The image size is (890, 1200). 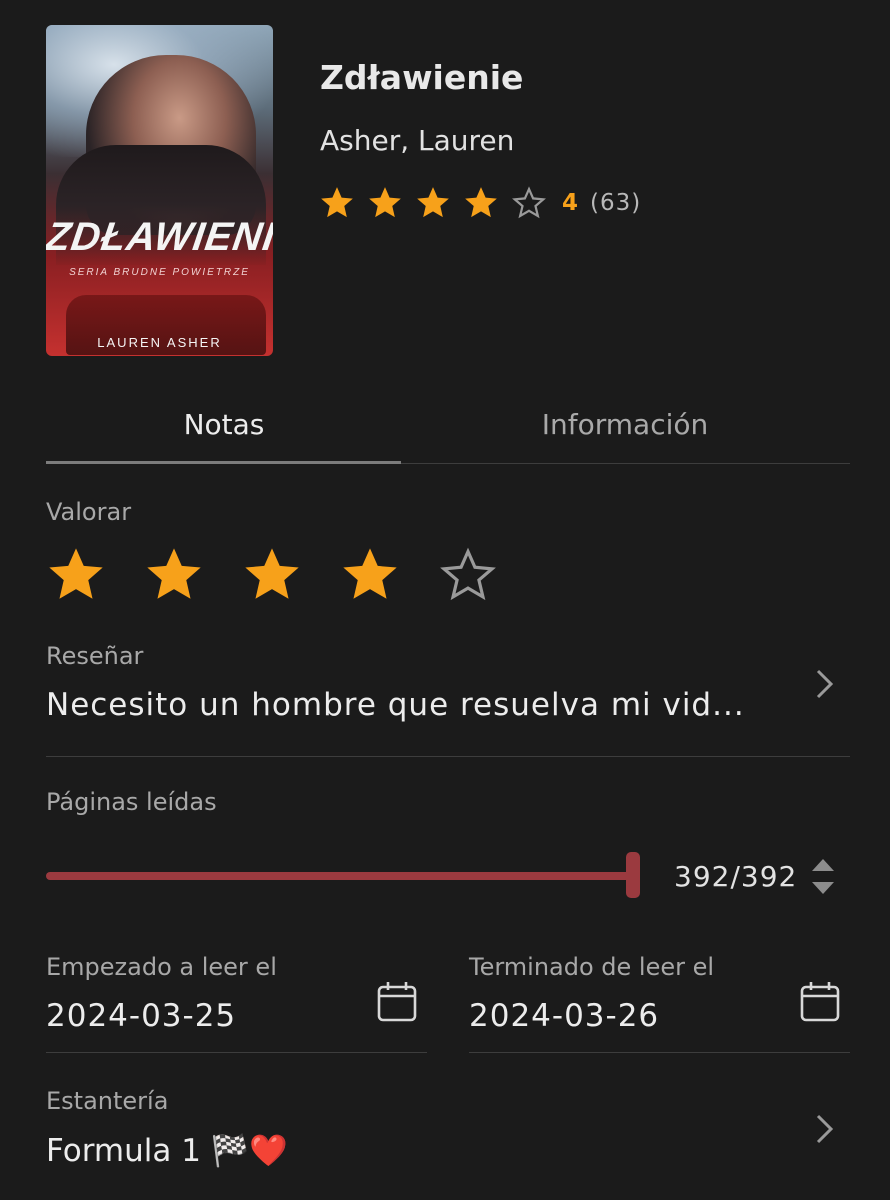 What do you see at coordinates (422, 77) in the screenshot?
I see `book-title: Zdławienie` at bounding box center [422, 77].